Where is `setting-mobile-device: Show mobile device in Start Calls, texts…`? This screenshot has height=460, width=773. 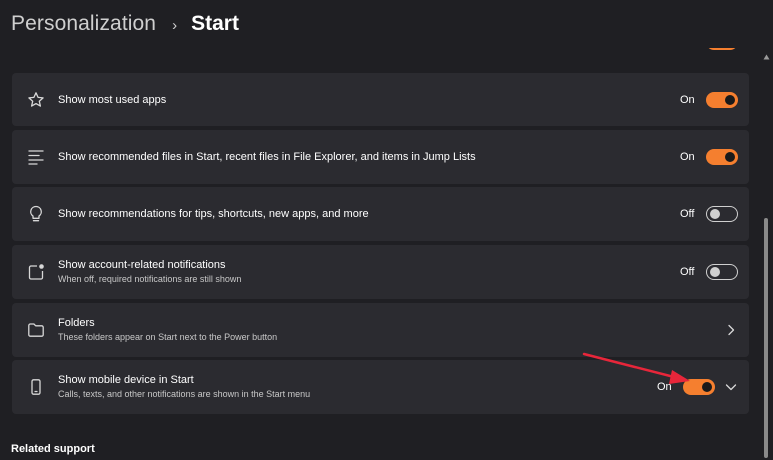 setting-mobile-device: Show mobile device in Start Calls, texts… is located at coordinates (380, 387).